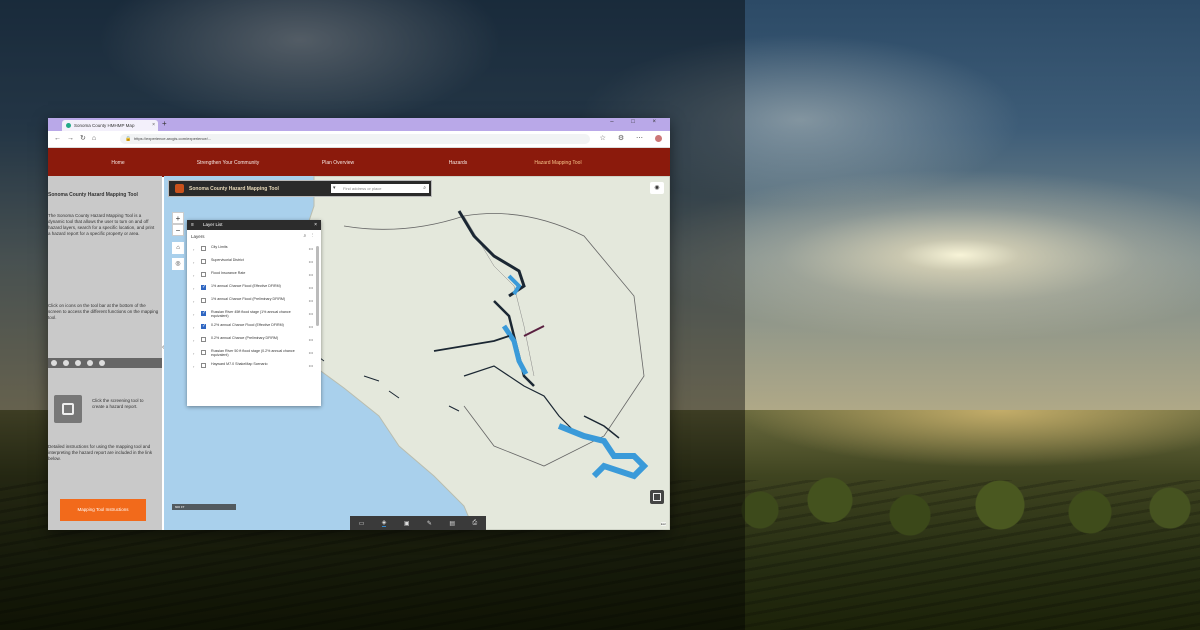 Image resolution: width=1200 pixels, height=630 pixels. What do you see at coordinates (429, 523) in the screenshot?
I see `toolbar-draw-icon: ✎` at bounding box center [429, 523].